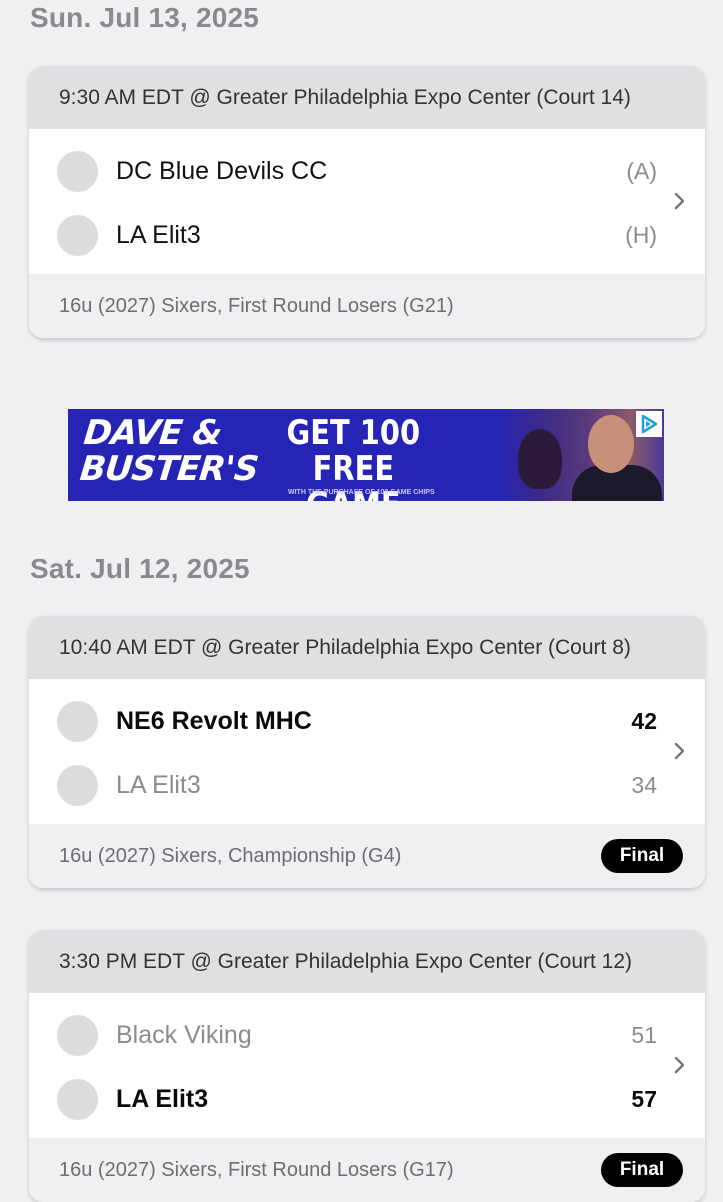  What do you see at coordinates (357, 1099) in the screenshot?
I see `team-row: LA Elit3 57` at bounding box center [357, 1099].